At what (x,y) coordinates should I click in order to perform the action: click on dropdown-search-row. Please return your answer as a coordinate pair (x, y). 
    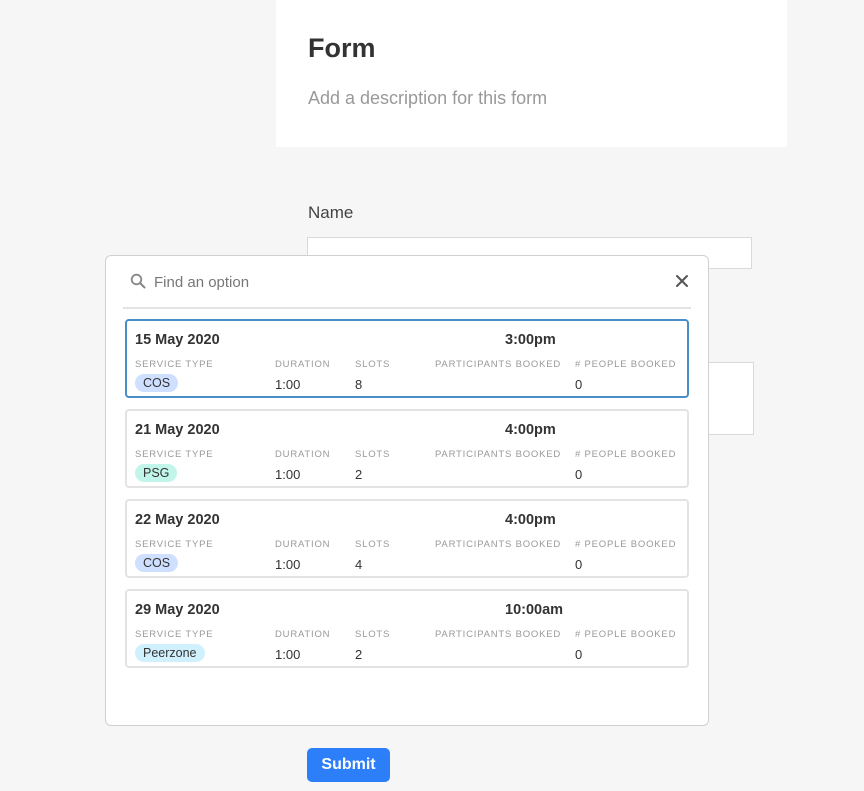
    Looking at the image, I should click on (407, 282).